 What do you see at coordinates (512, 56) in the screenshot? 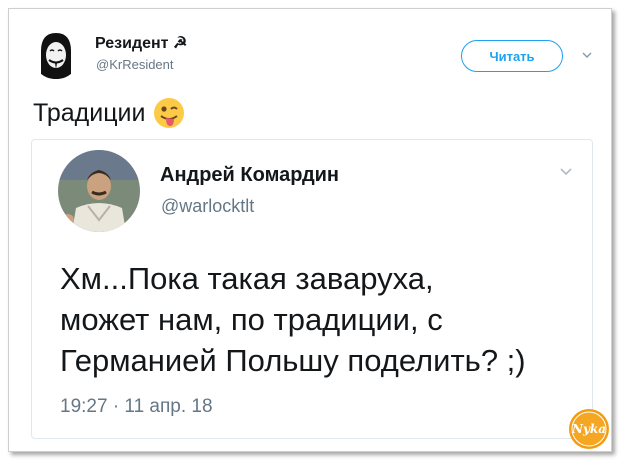
I see `follow-button: Читать` at bounding box center [512, 56].